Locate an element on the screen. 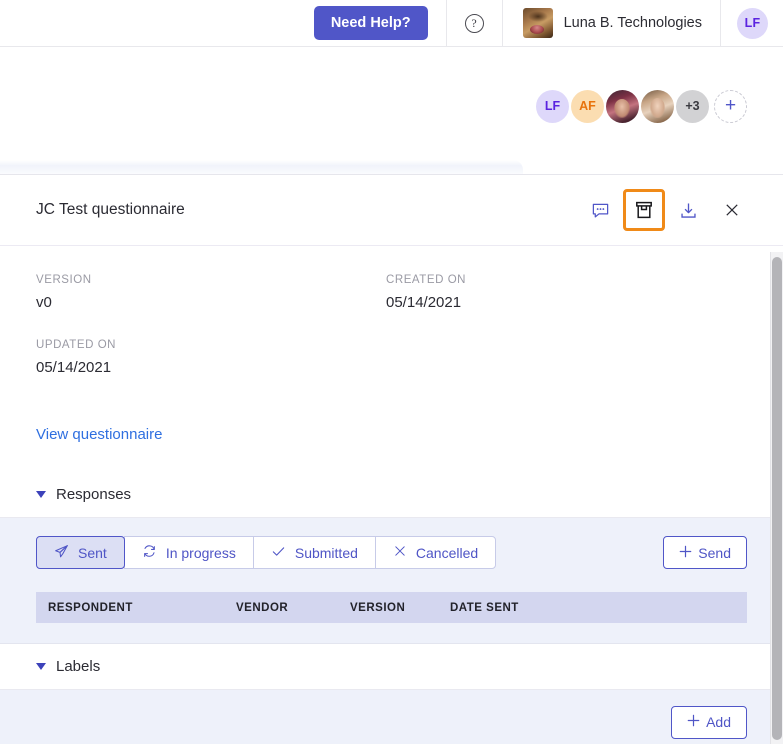  field-label: UPDATED ON is located at coordinates (76, 345).